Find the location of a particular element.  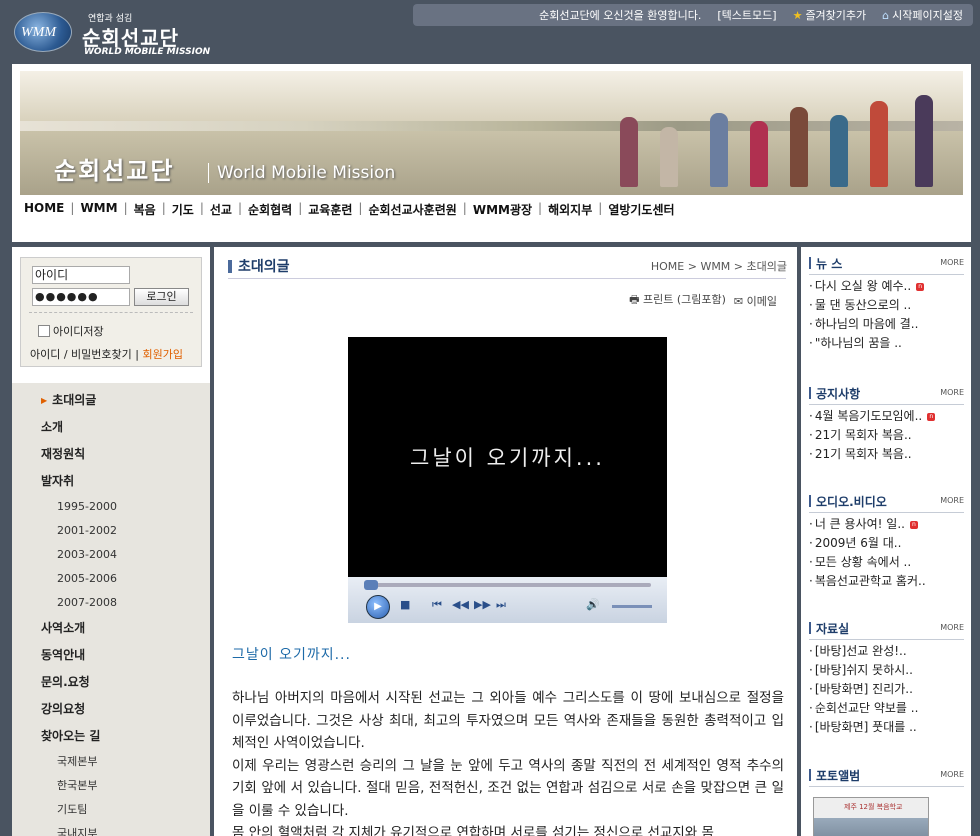

left-nav-subitem: 2003-2004 is located at coordinates (111, 555).